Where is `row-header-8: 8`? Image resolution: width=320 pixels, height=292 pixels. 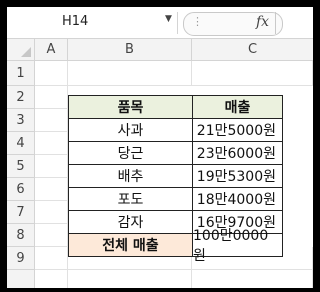
row-header-8: 8 is located at coordinates (21, 235).